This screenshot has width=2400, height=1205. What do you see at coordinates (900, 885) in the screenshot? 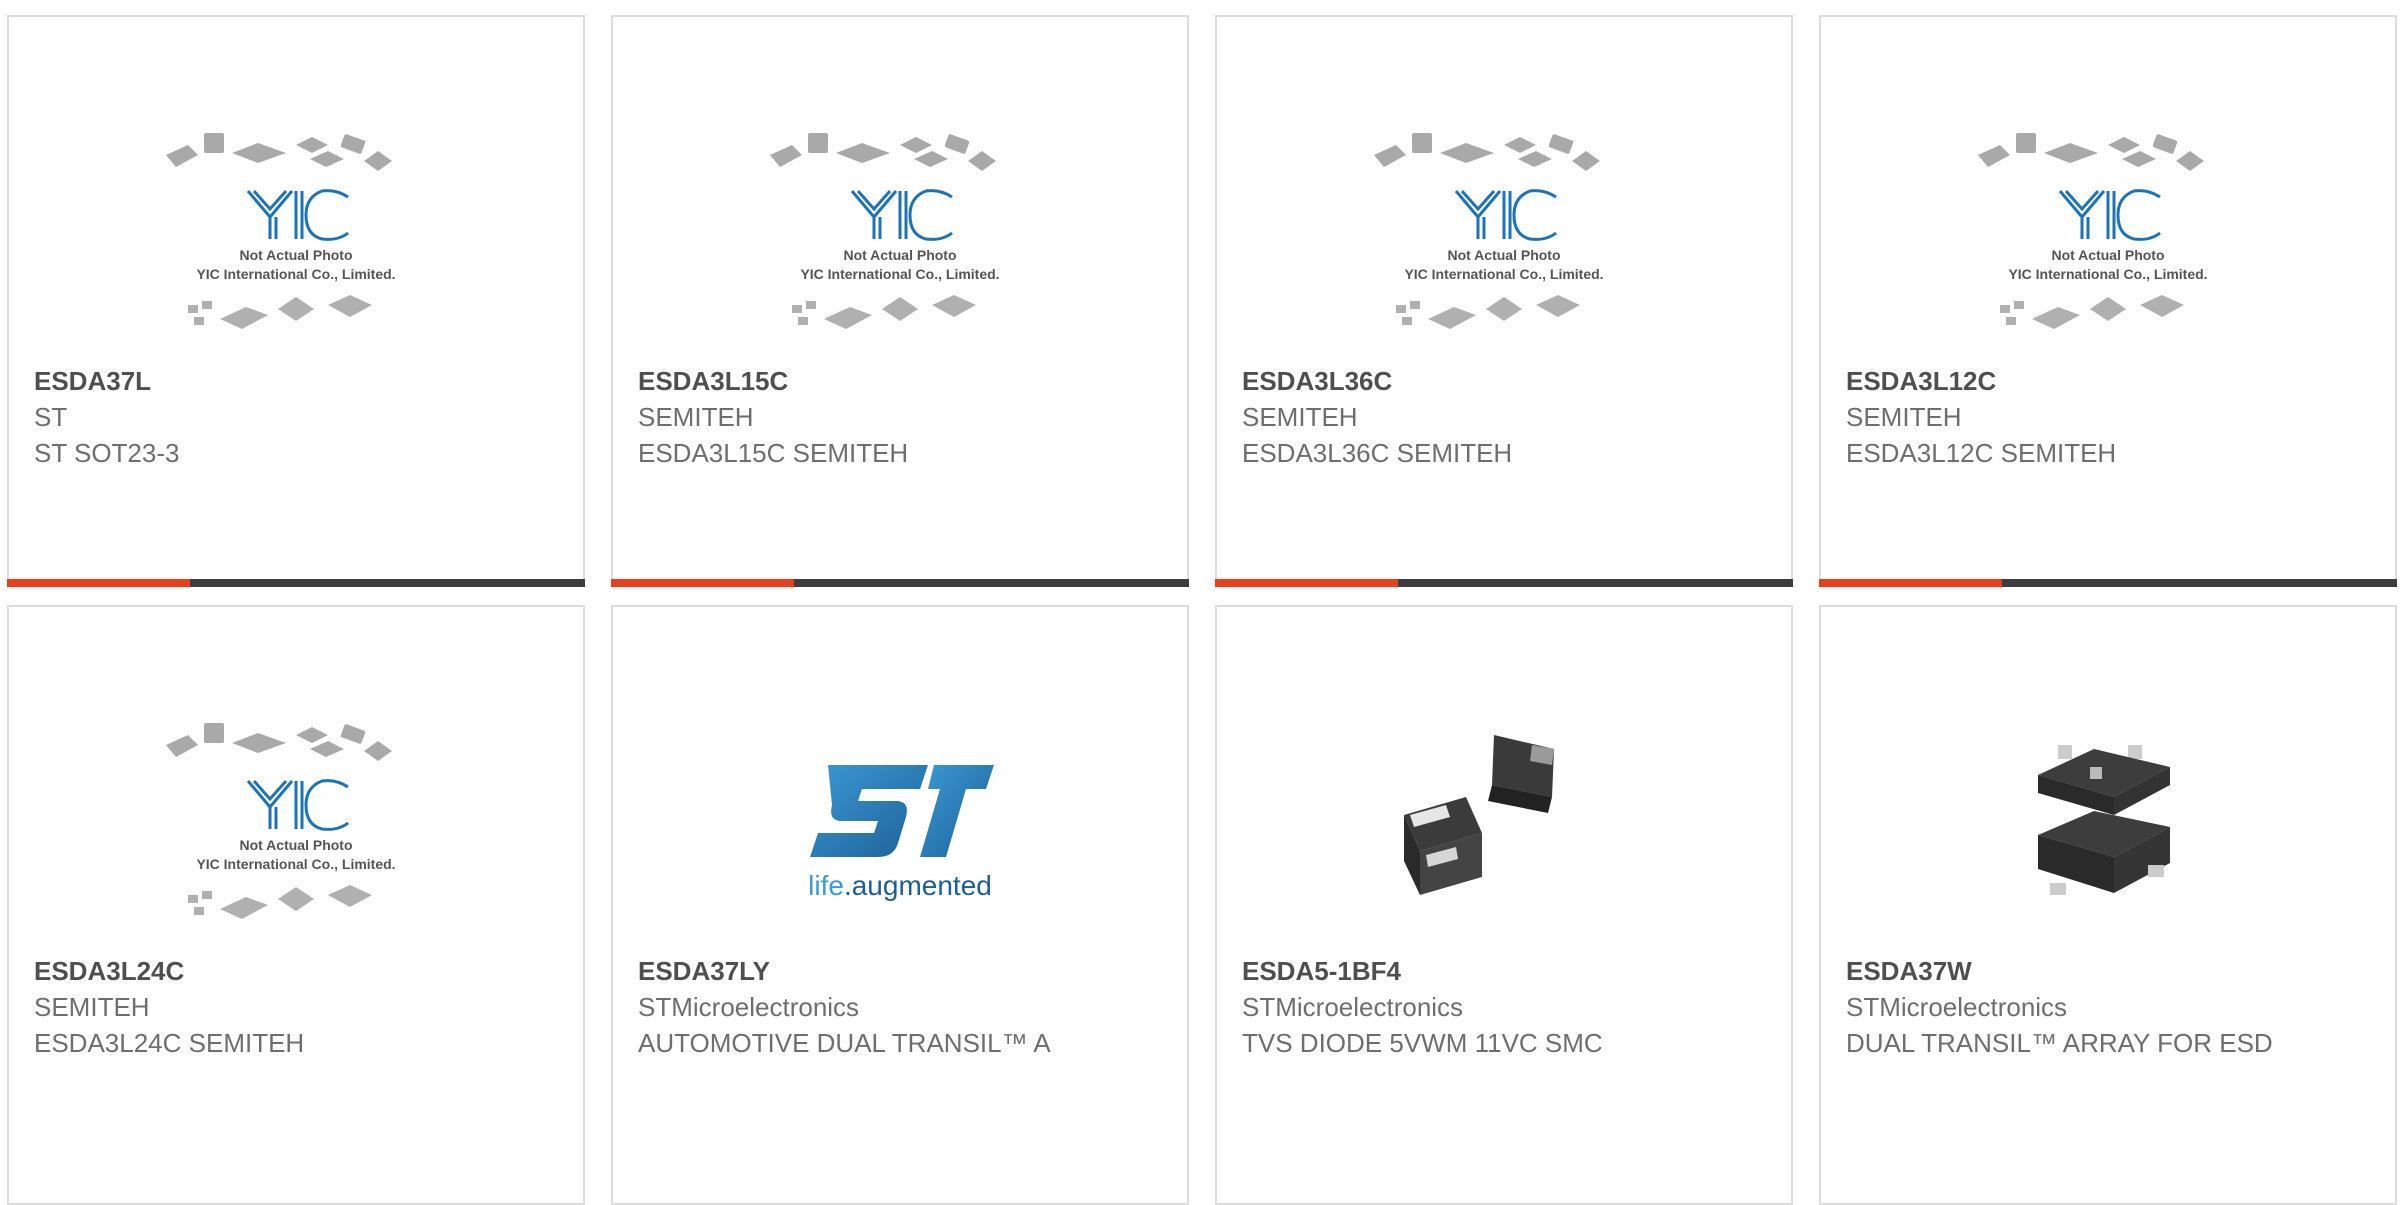
I see `st-tagline: life.augmented` at bounding box center [900, 885].